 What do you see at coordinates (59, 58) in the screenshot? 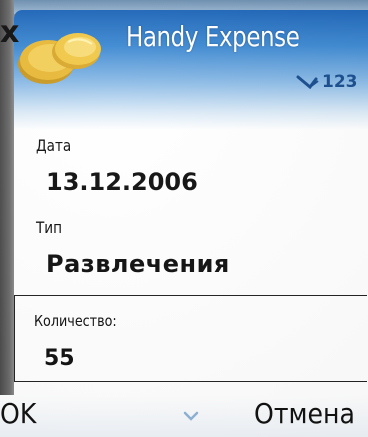
I see `coin-icon` at bounding box center [59, 58].